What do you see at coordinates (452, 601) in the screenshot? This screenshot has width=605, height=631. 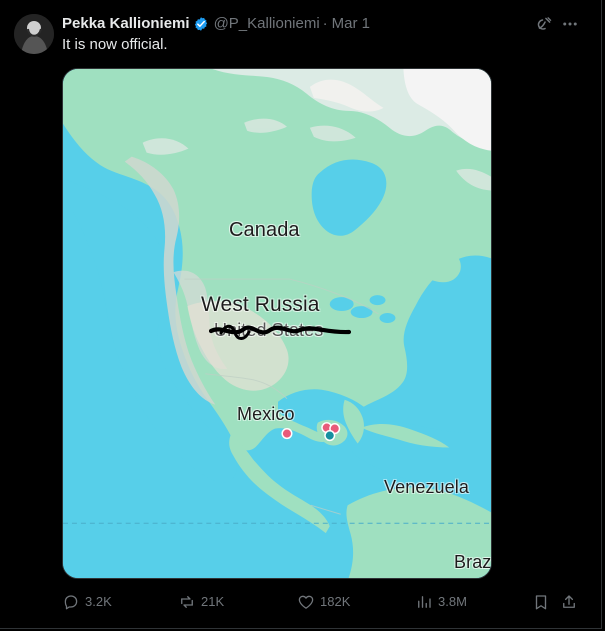 I see `view-count: 3.8M` at bounding box center [452, 601].